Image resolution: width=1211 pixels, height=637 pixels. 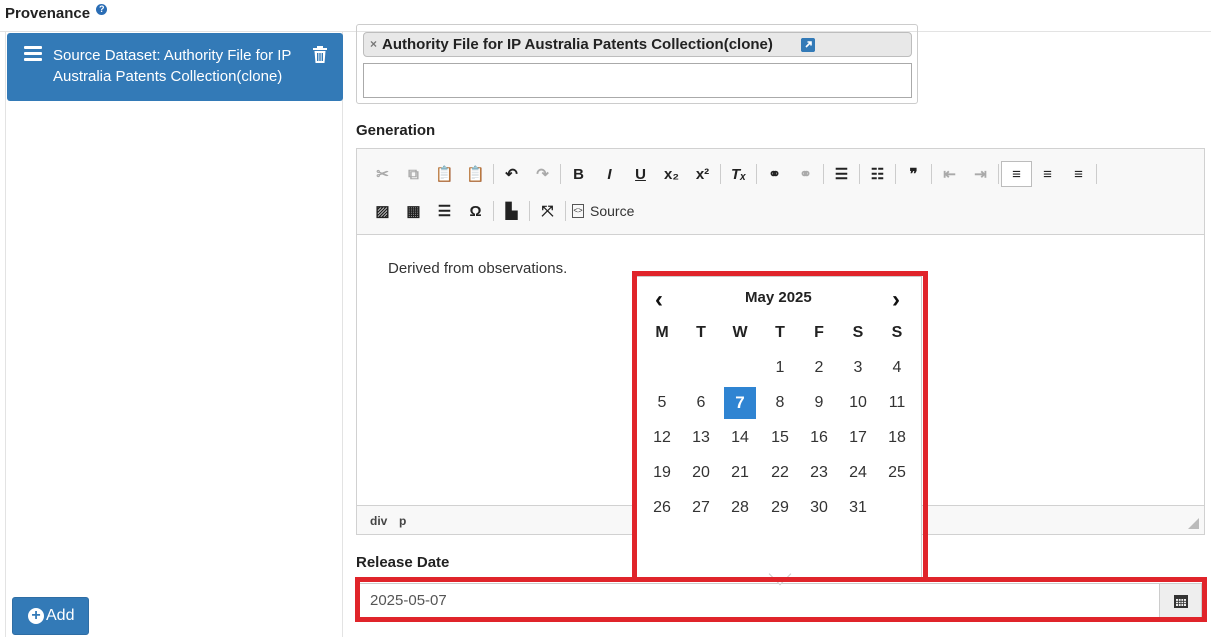 I want to click on blockquote-icon: ❞, so click(x=913, y=174).